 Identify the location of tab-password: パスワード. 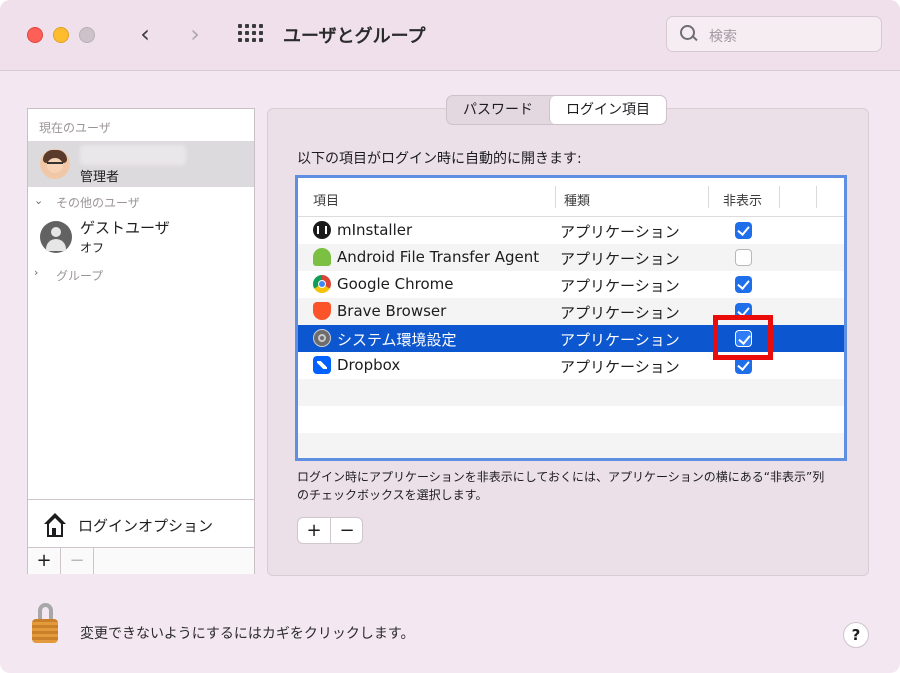
(498, 110).